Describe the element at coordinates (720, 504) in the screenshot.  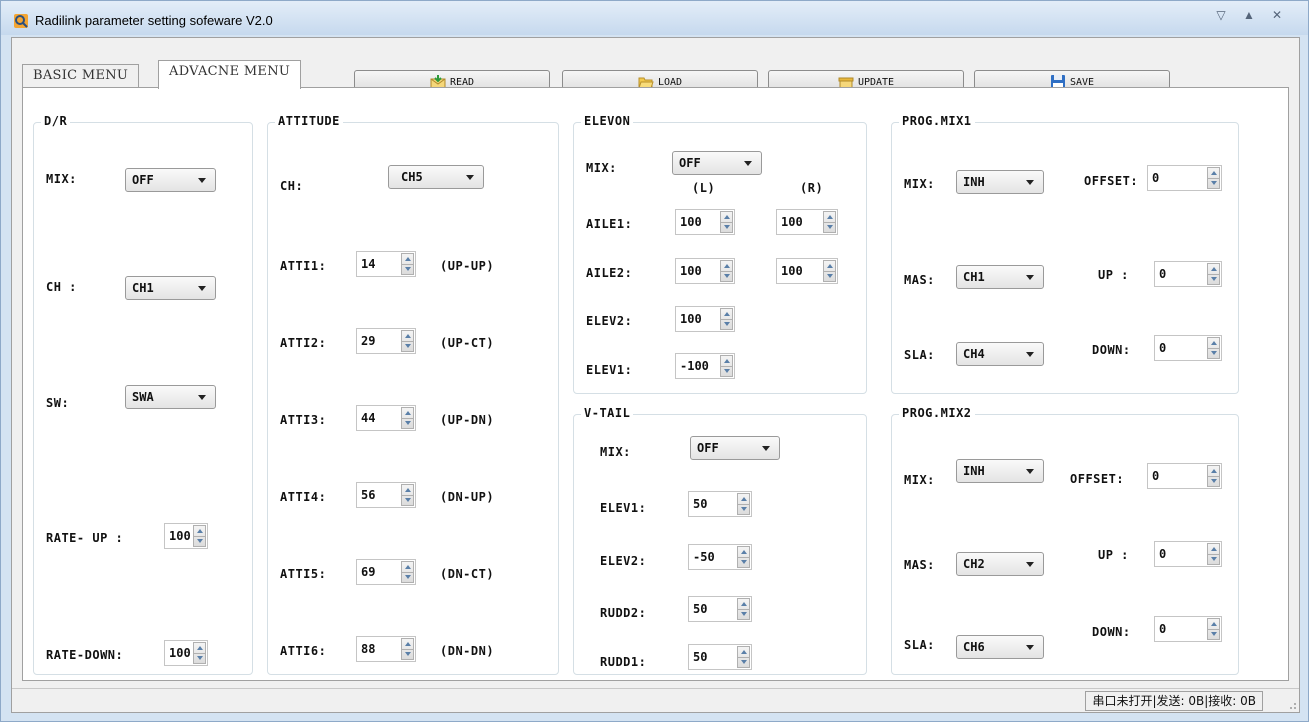
I see `vtail-elev1-spinner: 50` at that location.